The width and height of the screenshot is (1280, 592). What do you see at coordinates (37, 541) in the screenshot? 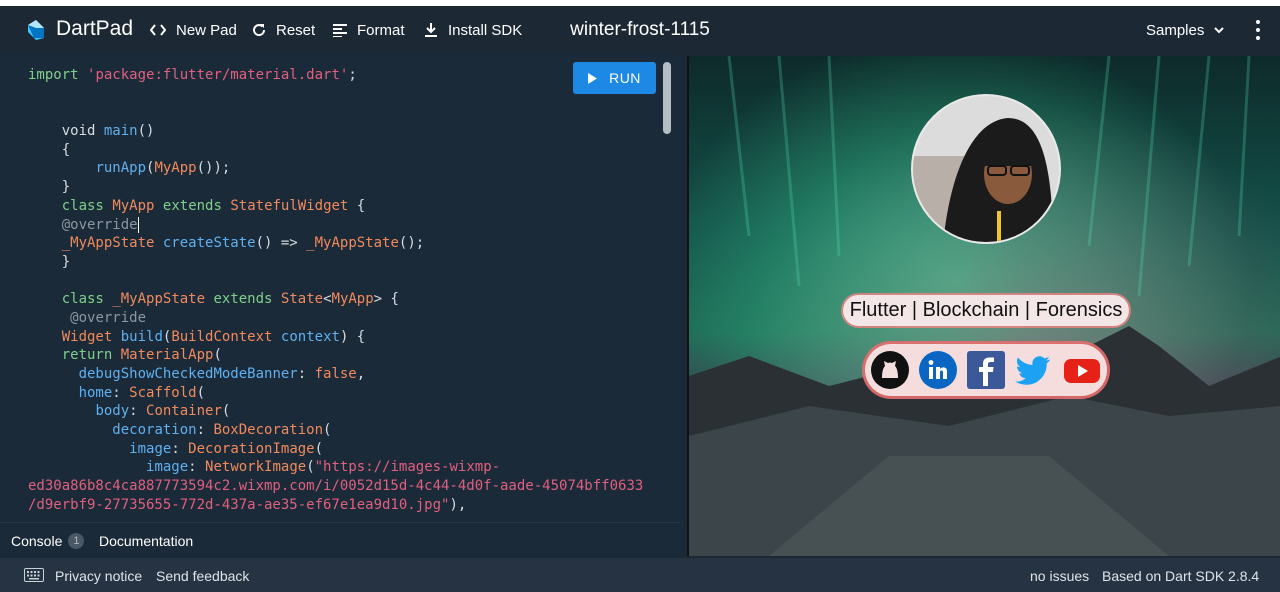
I see `console-label: Console` at bounding box center [37, 541].